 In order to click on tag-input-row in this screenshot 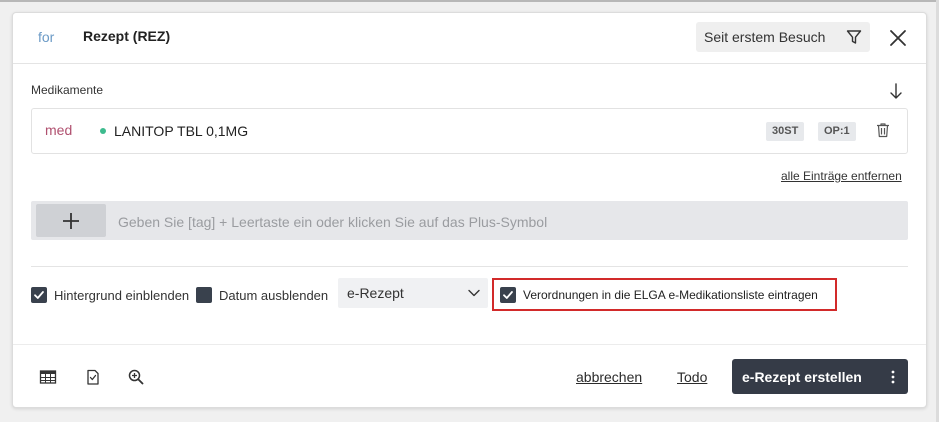, I will do `click(469, 221)`.